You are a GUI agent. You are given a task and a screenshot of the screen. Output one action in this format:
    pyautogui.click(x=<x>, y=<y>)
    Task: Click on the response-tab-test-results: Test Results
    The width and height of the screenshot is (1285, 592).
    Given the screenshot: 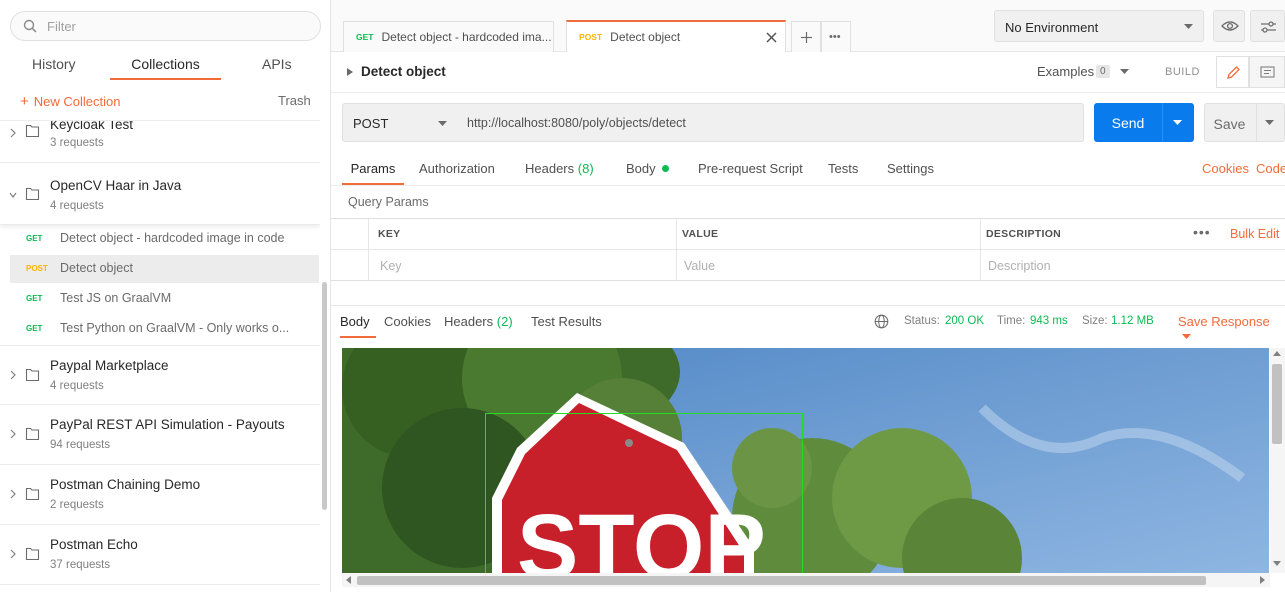 What is the action you would take?
    pyautogui.click(x=566, y=326)
    